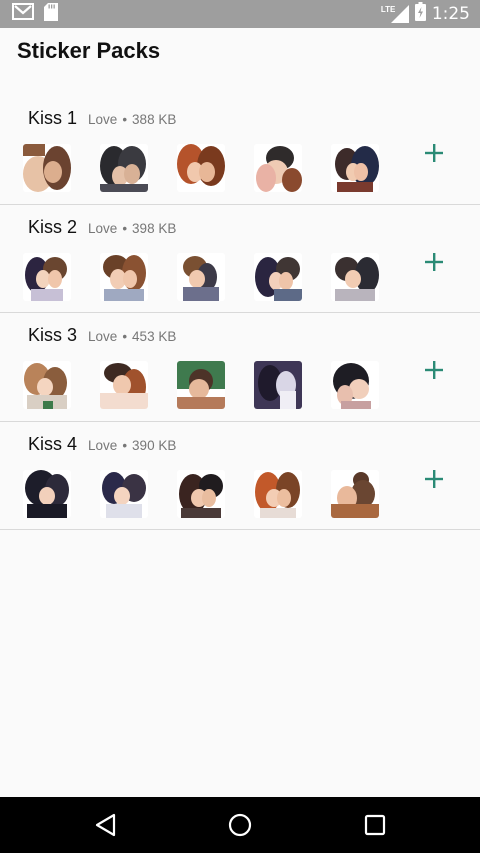 The height and width of the screenshot is (853, 480). Describe the element at coordinates (23, 14) in the screenshot. I see `gmail-icon` at that location.